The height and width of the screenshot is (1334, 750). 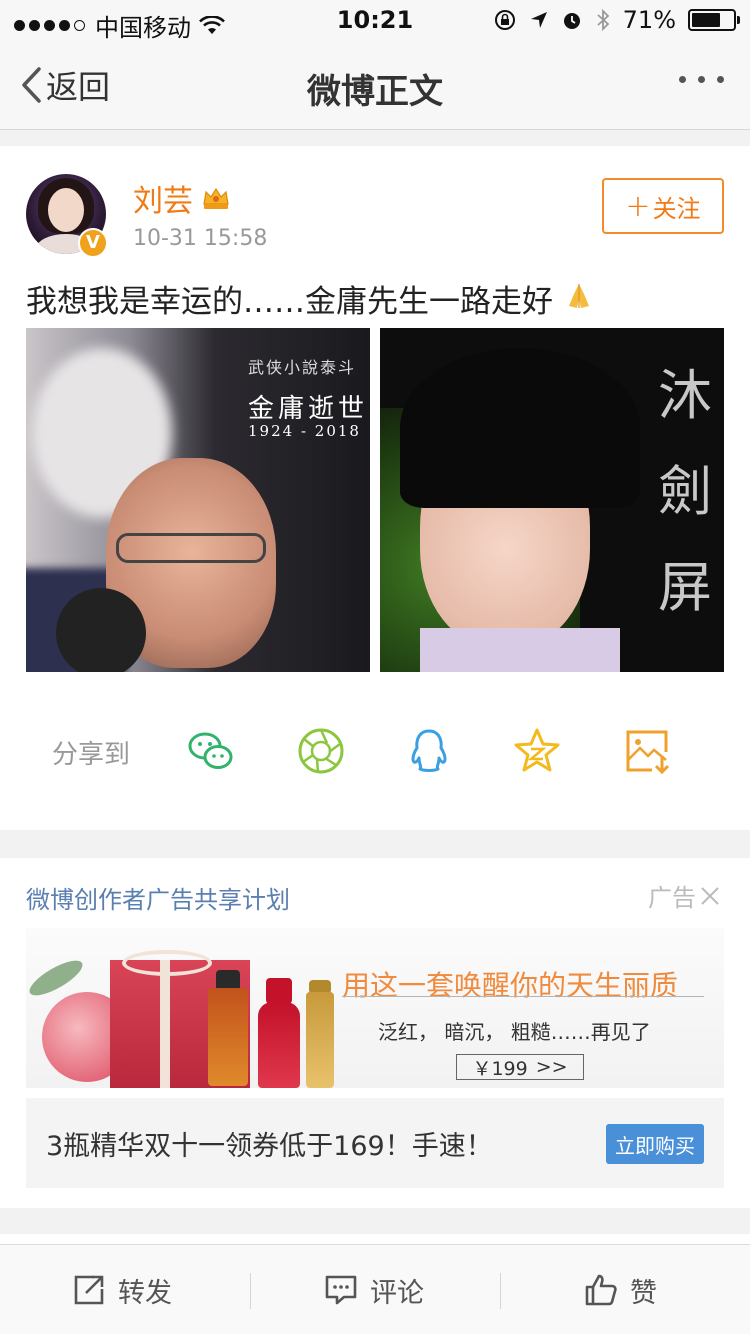 I want to click on navigation-bar: 返回 微博正文, so click(x=375, y=85).